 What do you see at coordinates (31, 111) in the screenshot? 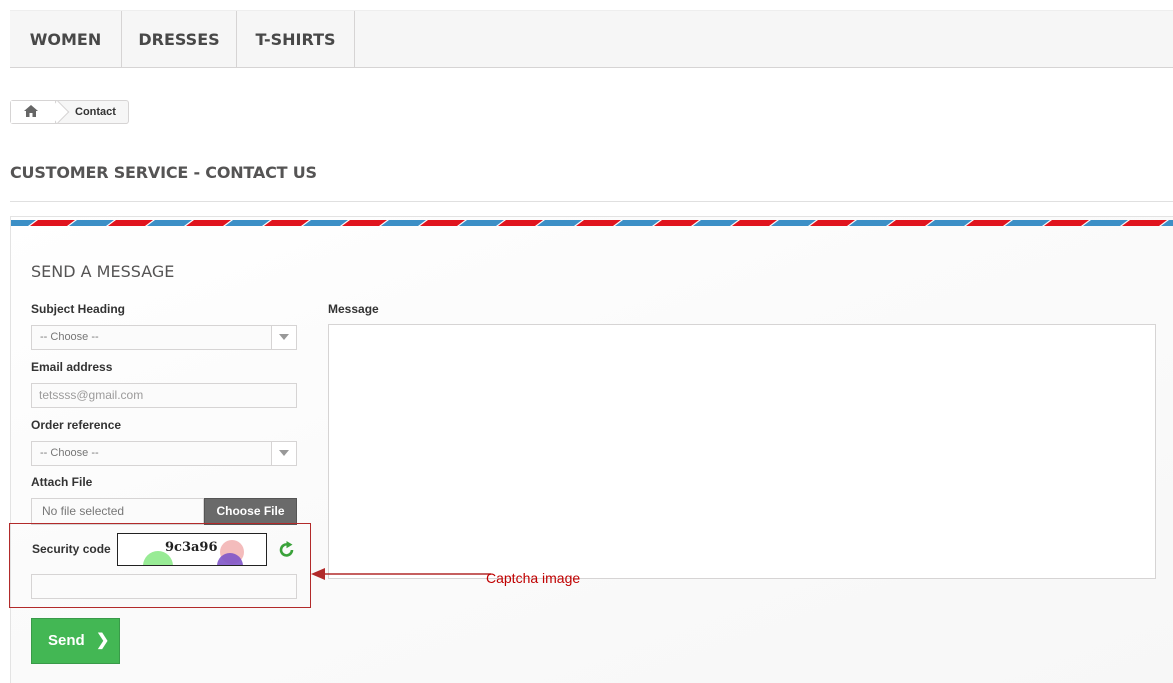
I see `home-icon` at bounding box center [31, 111].